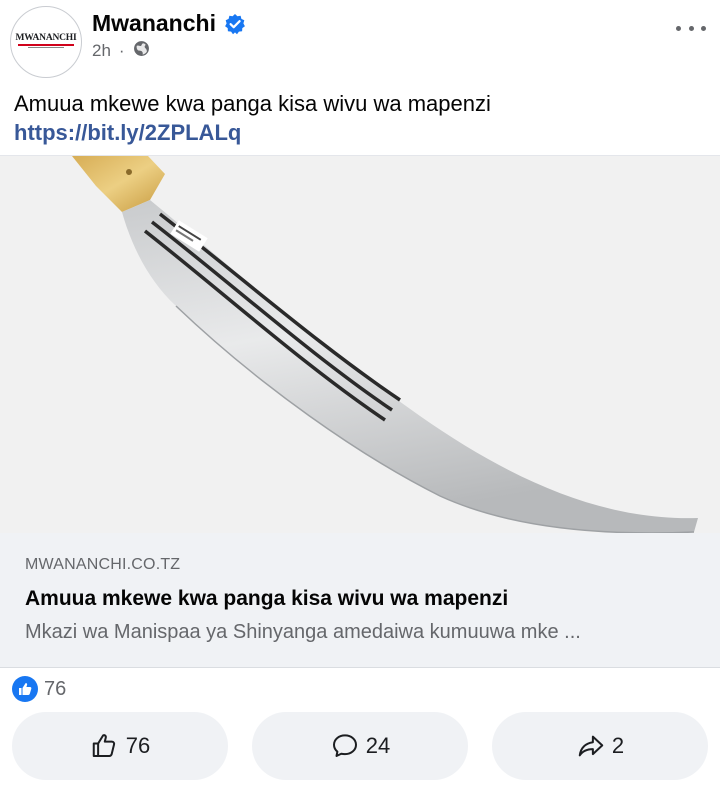  Describe the element at coordinates (103, 745) in the screenshot. I see `thumbs-up-icon` at that location.